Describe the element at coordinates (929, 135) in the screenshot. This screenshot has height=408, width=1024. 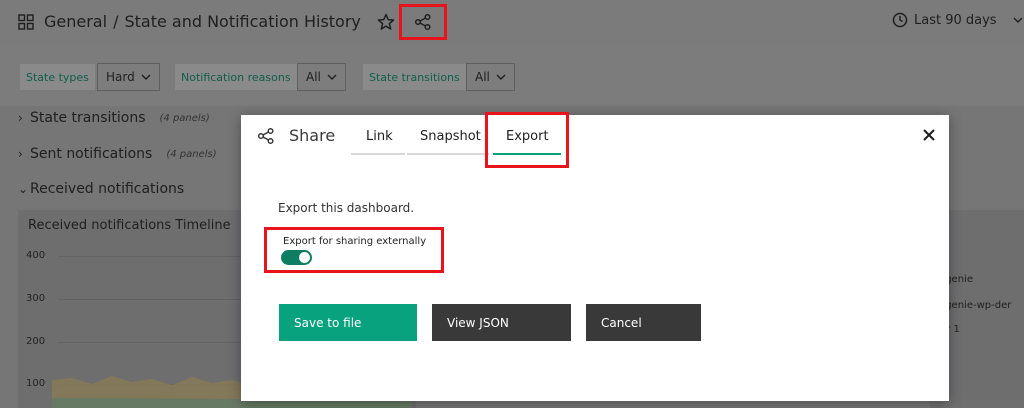
I see `close-icon` at that location.